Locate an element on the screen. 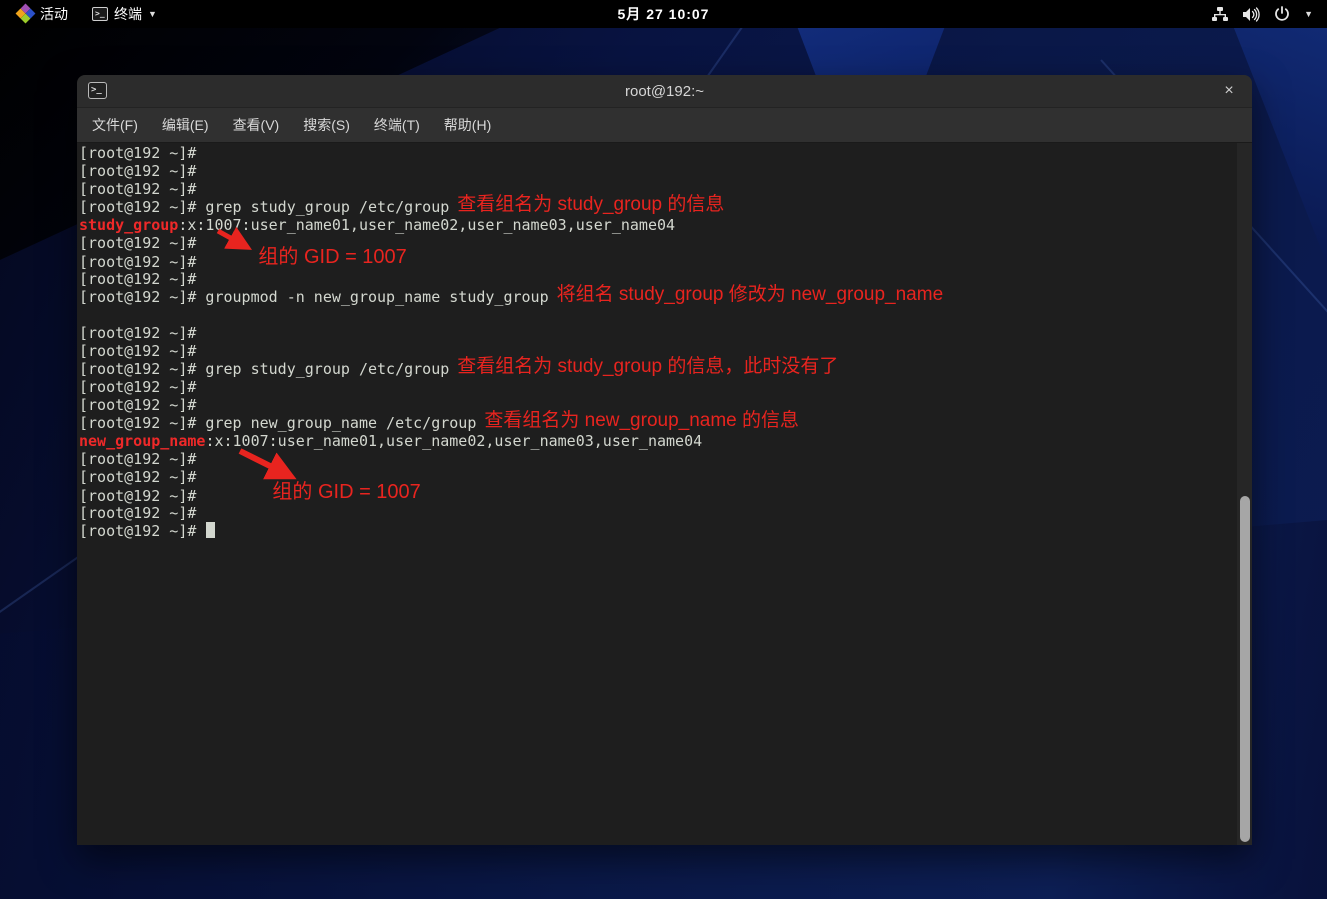 The image size is (1327, 899). menu-view: 查看(V) is located at coordinates (256, 125).